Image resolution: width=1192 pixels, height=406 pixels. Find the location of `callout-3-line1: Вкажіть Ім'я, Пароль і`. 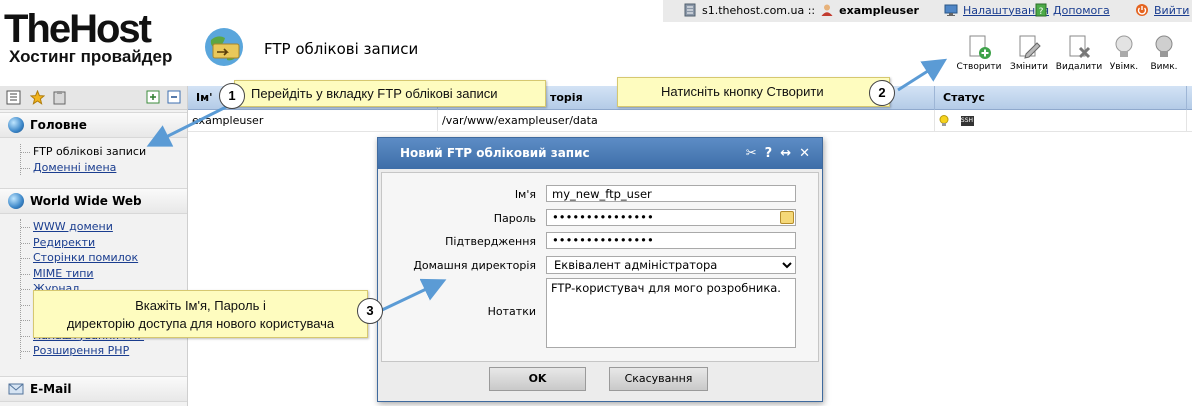

callout-3-line1: Вкажіть Ім'я, Пароль і is located at coordinates (200, 305).